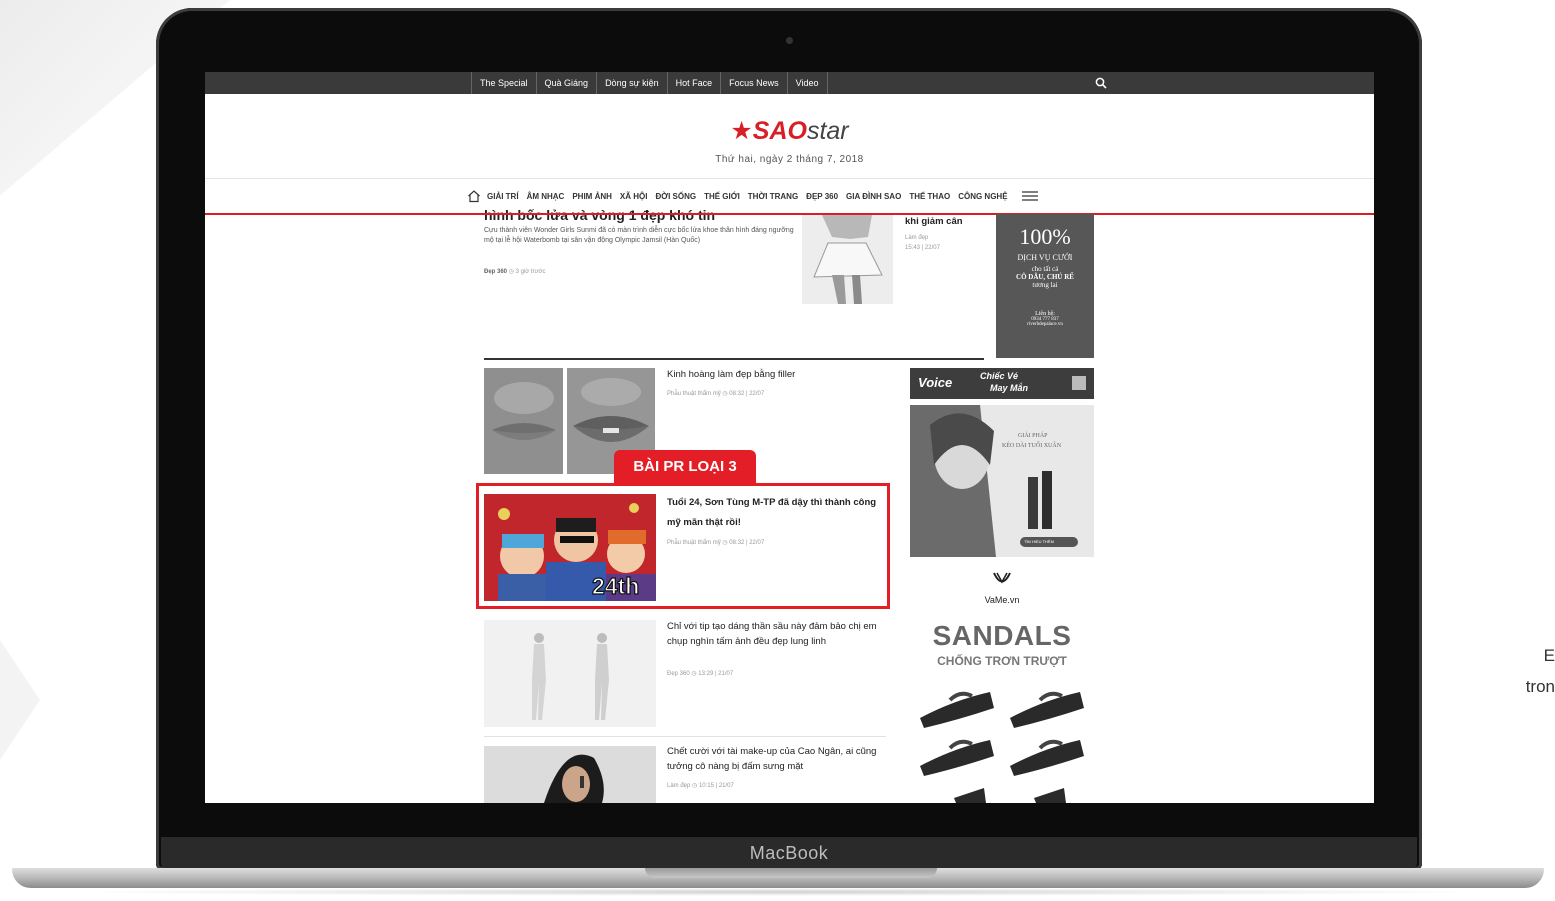 This screenshot has width=1555, height=901. I want to click on article-3-category: Đẹp 360, so click(678, 674).